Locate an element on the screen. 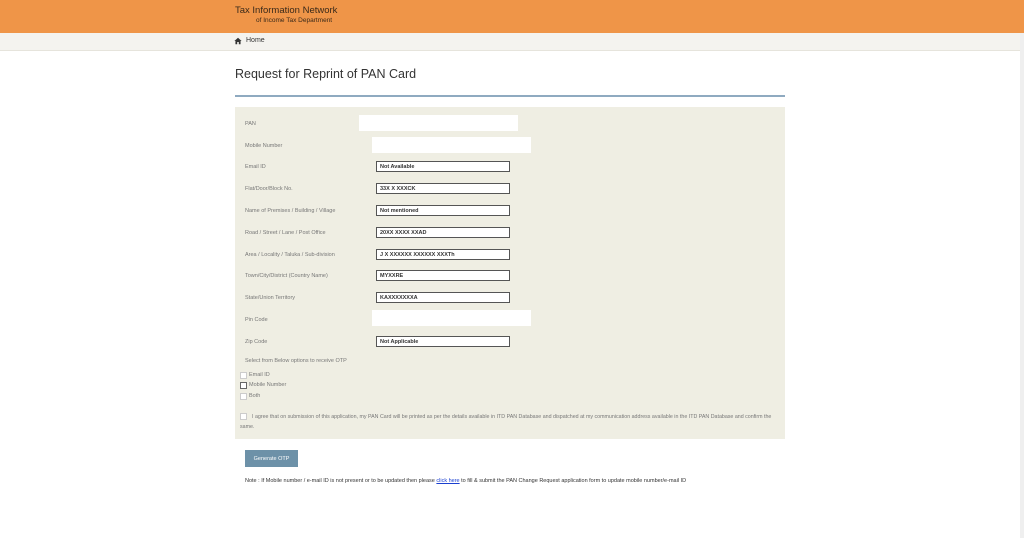  pan-input is located at coordinates (438, 123).